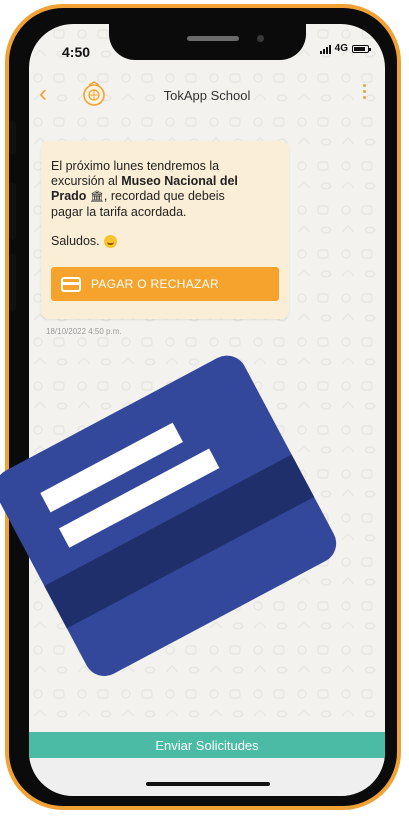 This screenshot has width=409, height=817. What do you see at coordinates (341, 48) in the screenshot?
I see `network-label: 4G` at bounding box center [341, 48].